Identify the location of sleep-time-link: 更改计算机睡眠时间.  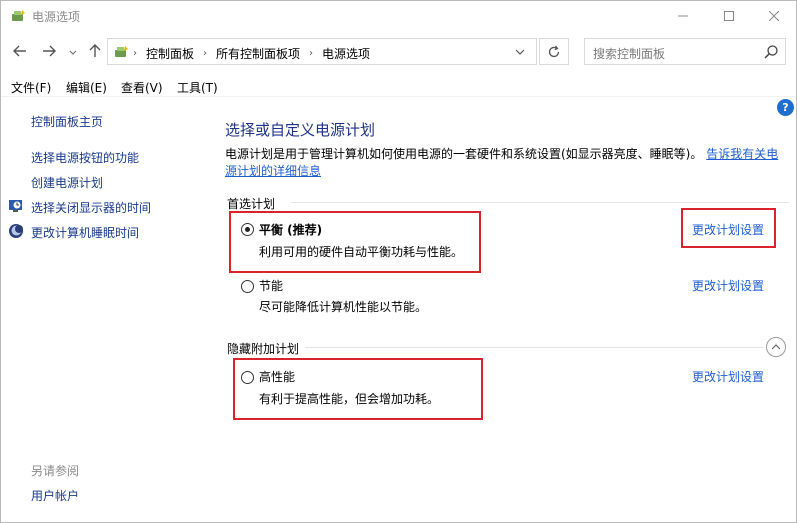
(85, 232).